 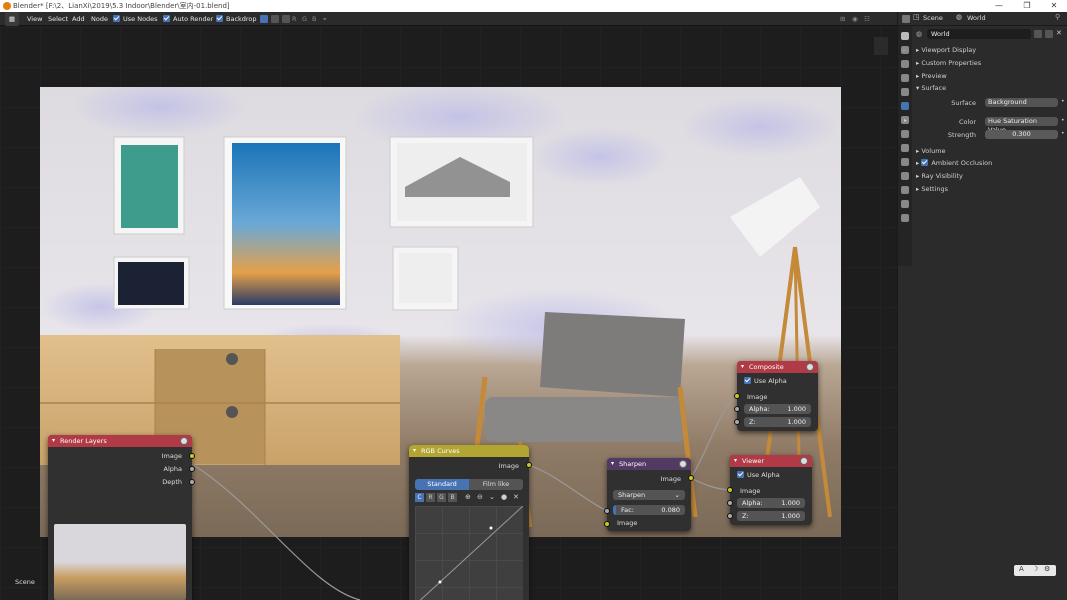 What do you see at coordinates (758, 474) in the screenshot?
I see `viewer-use-alpha: Use Alpha` at bounding box center [758, 474].